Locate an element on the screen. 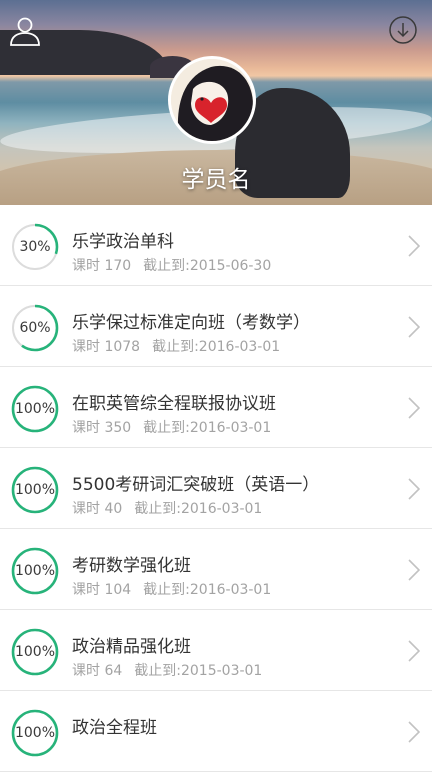 Image resolution: width=432 pixels, height=772 pixels. course-hours: 课时 64 is located at coordinates (97, 671).